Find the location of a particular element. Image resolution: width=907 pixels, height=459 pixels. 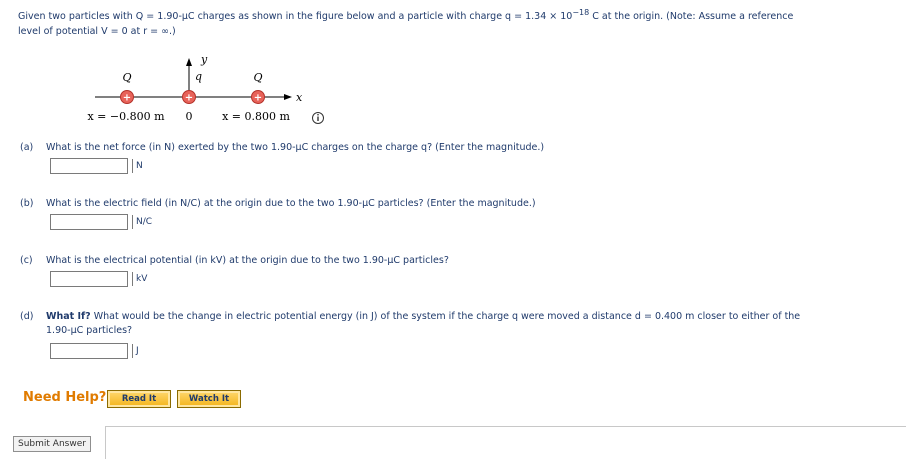

y-axis-arrow is located at coordinates (189, 62).